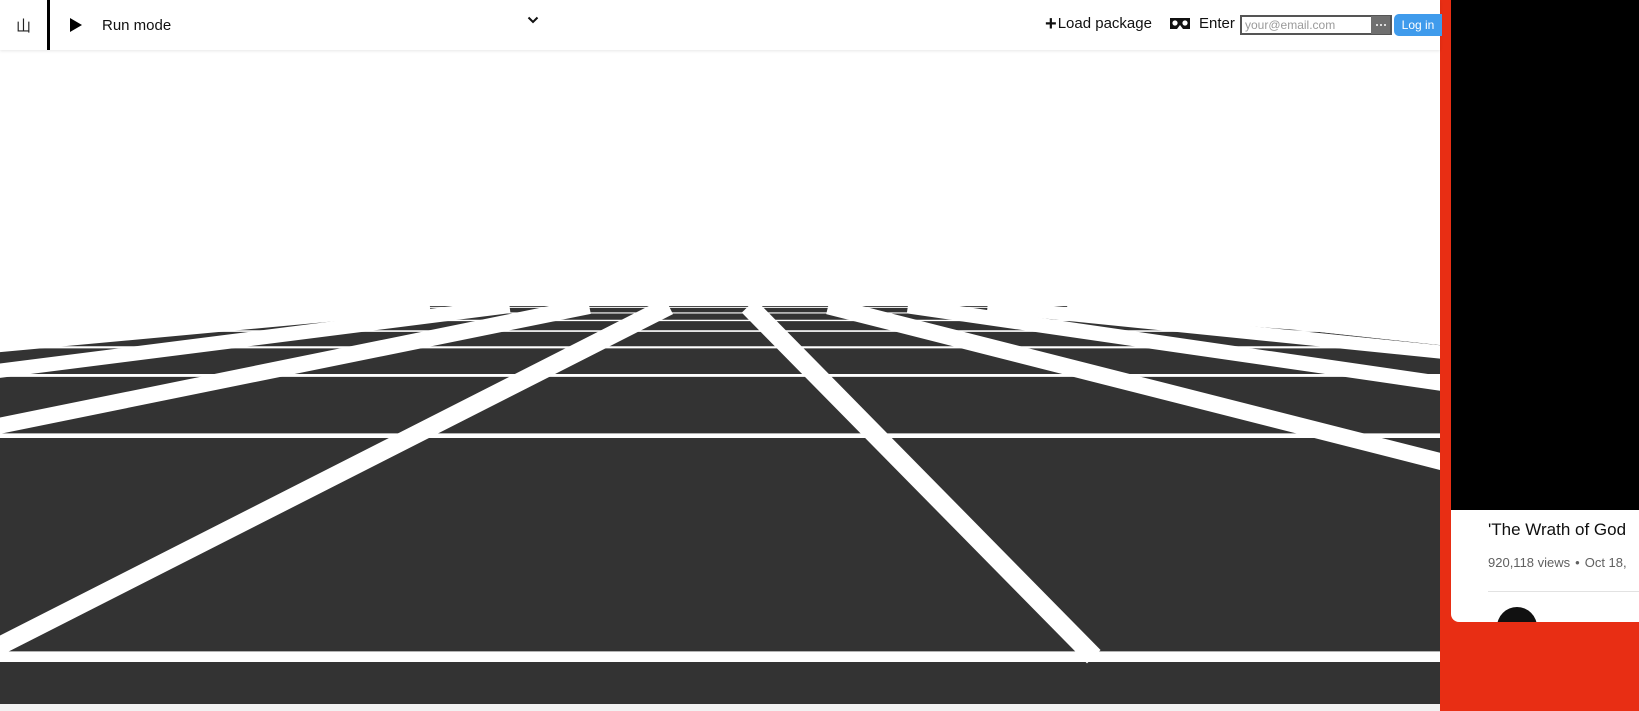 This screenshot has width=1639, height=711. I want to click on avatar, so click(1517, 614).